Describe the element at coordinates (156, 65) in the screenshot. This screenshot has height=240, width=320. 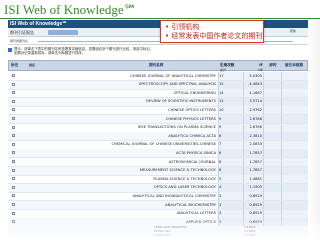
I see `col-title: 期刊名称` at that location.